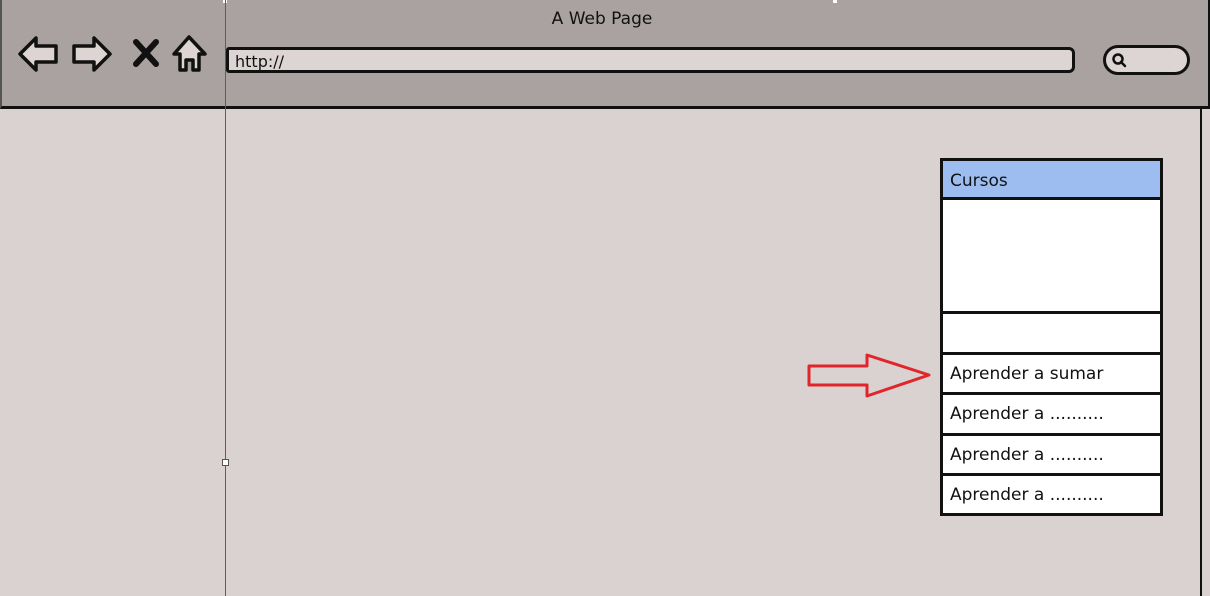 The image size is (1210, 596). Describe the element at coordinates (869, 375) in the screenshot. I see `right-arrow-icon` at that location.